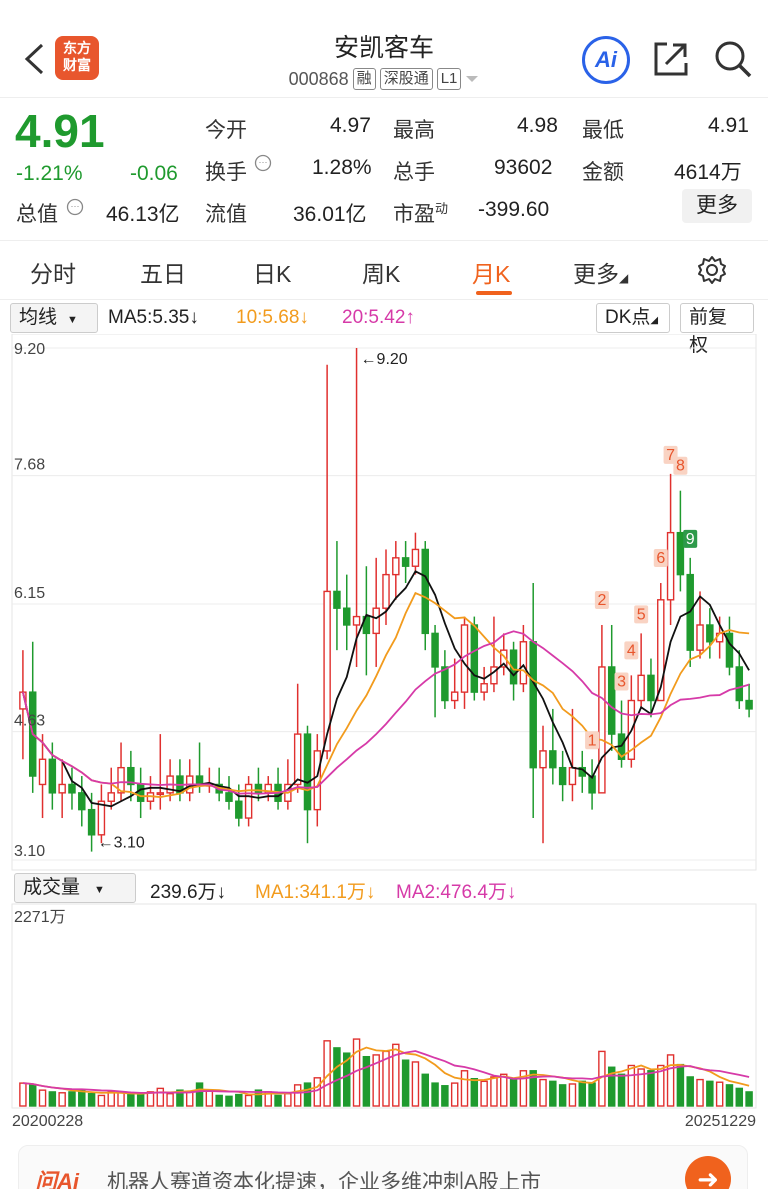 Image resolution: width=768 pixels, height=1189 pixels. Describe the element at coordinates (472, 79) in the screenshot. I see `caret-down-icon` at that location.